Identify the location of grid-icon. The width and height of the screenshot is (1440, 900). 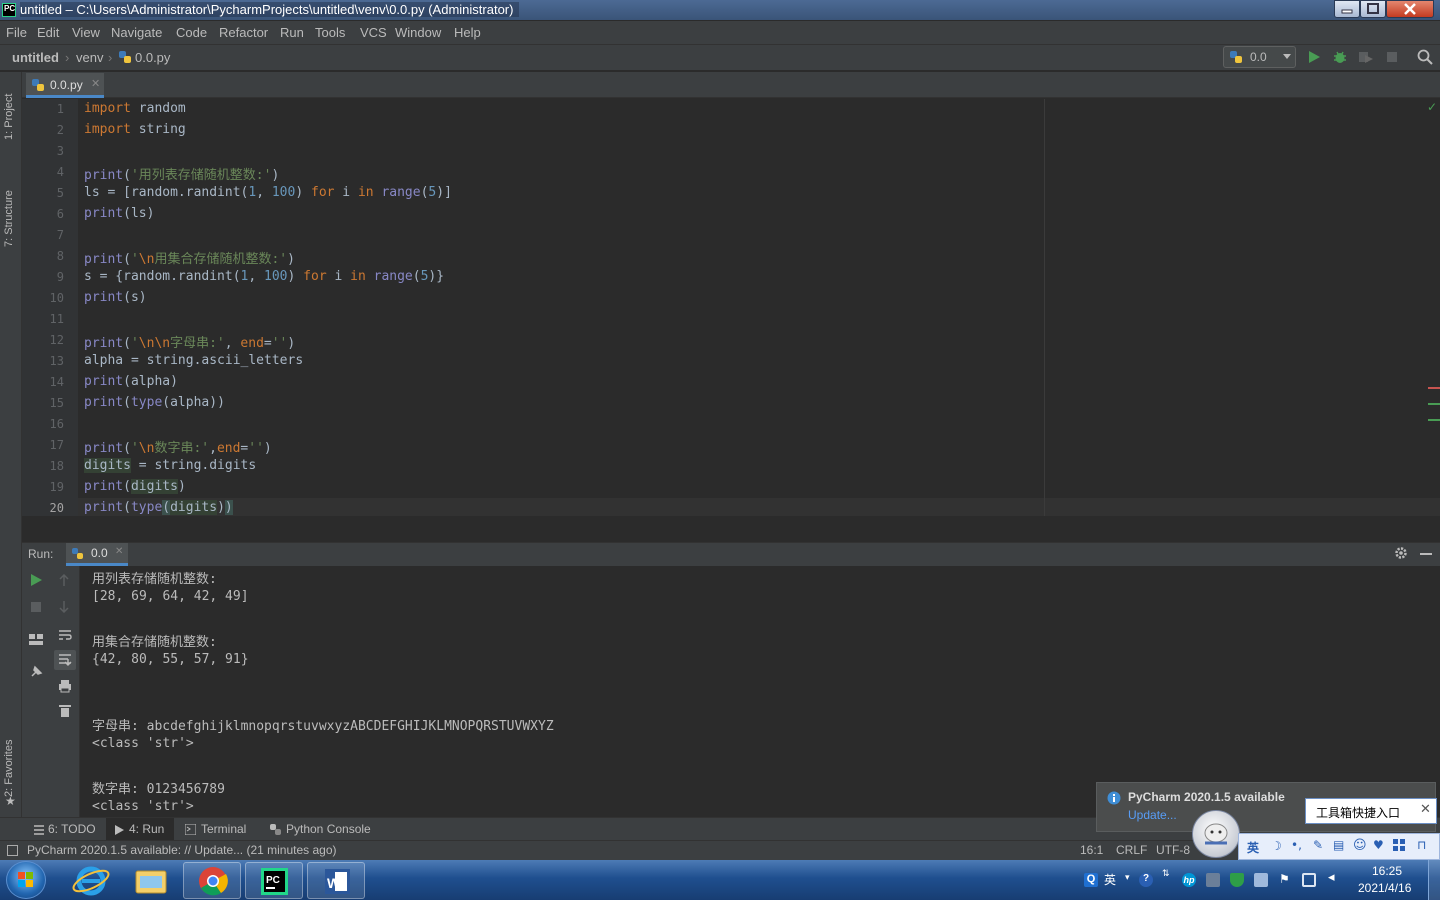
(1399, 845).